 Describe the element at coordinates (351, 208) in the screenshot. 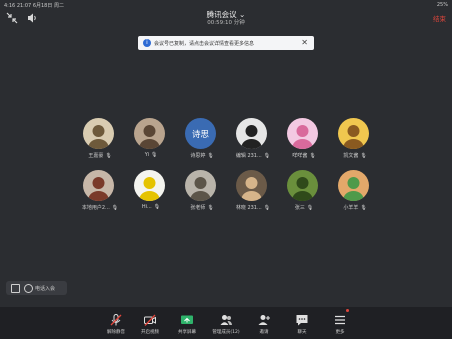

I see `participant-name-text: 小羊羊` at that location.